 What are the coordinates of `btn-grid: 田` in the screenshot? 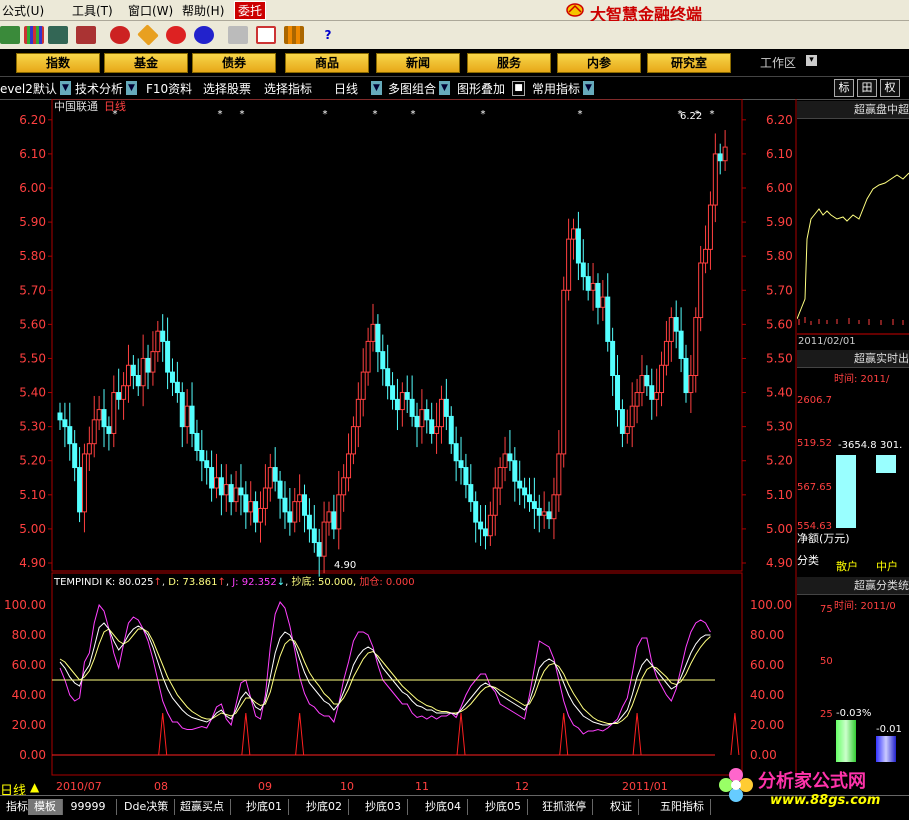 It's located at (867, 88).